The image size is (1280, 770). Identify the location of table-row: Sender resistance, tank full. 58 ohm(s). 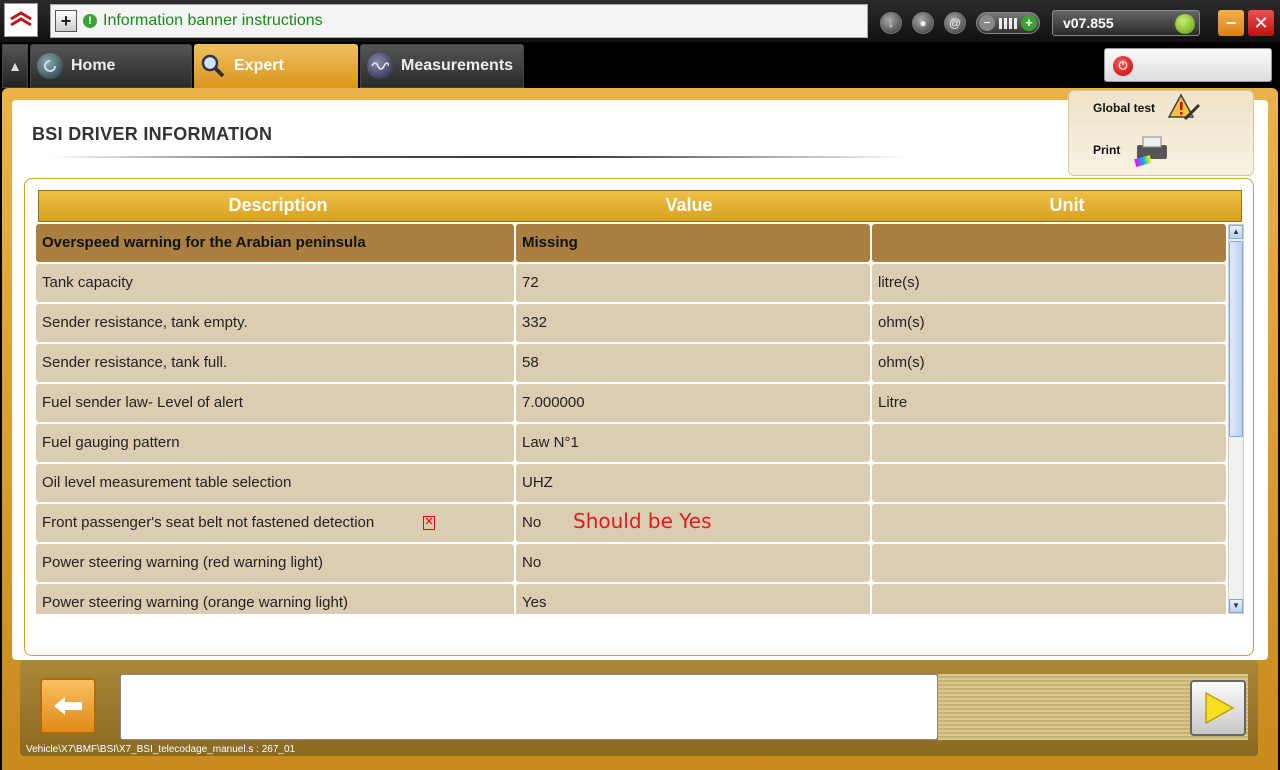
(632, 363).